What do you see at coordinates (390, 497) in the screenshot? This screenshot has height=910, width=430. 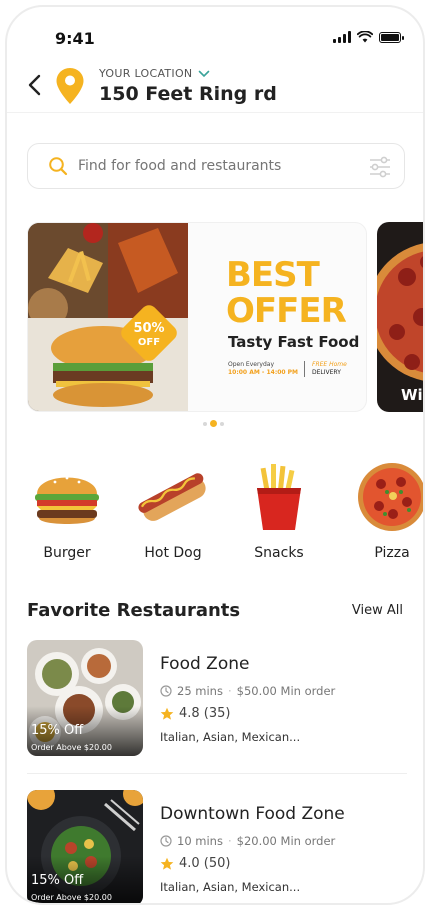 I see `pizza-icon` at bounding box center [390, 497].